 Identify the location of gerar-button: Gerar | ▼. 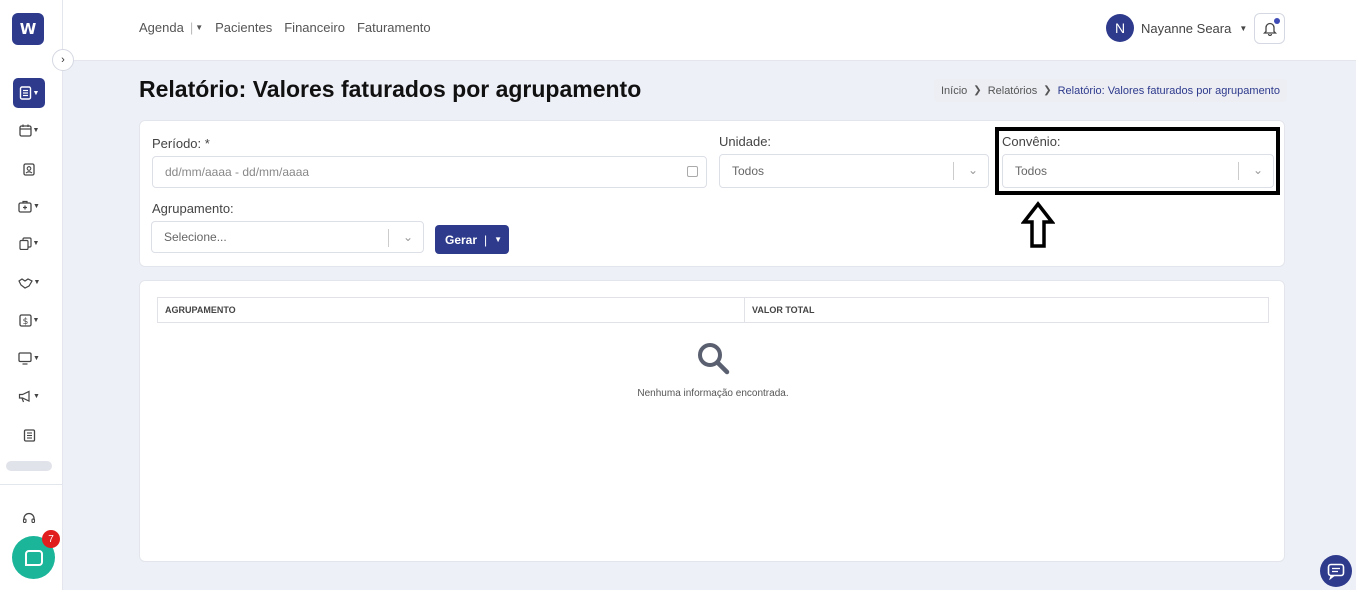
(472, 239).